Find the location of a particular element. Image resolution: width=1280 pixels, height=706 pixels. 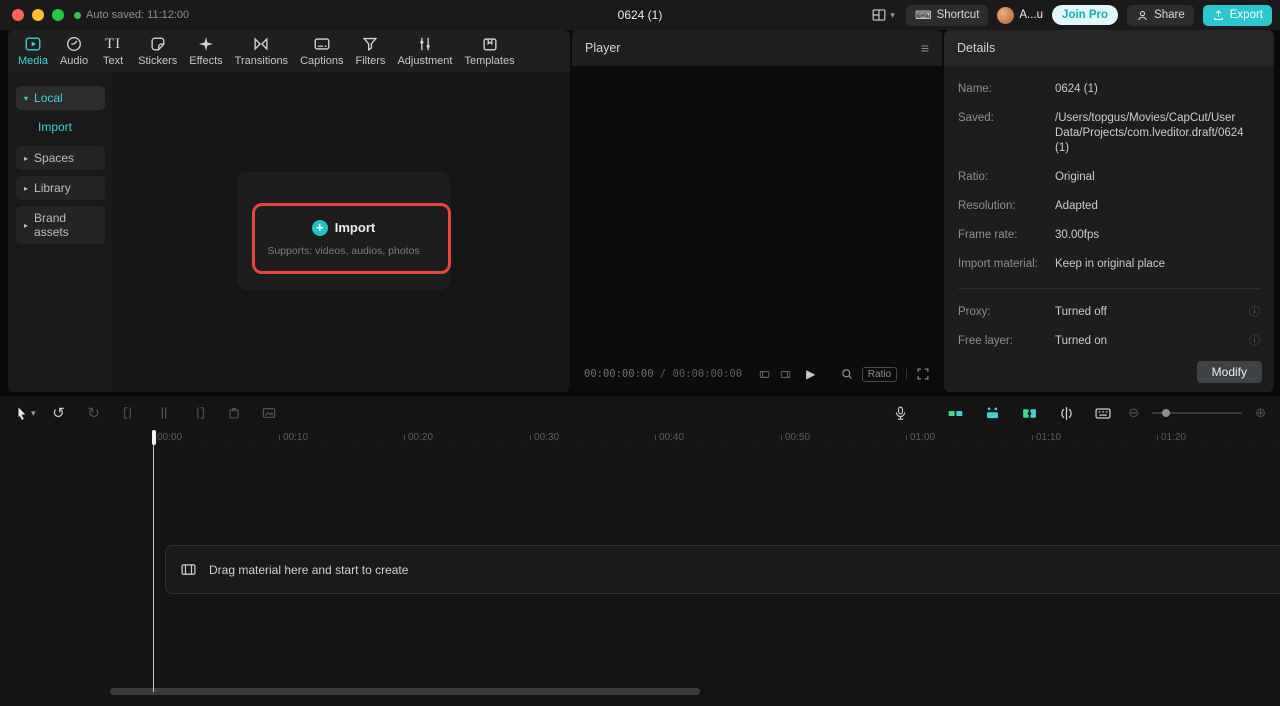

delete-icon is located at coordinates (234, 413).